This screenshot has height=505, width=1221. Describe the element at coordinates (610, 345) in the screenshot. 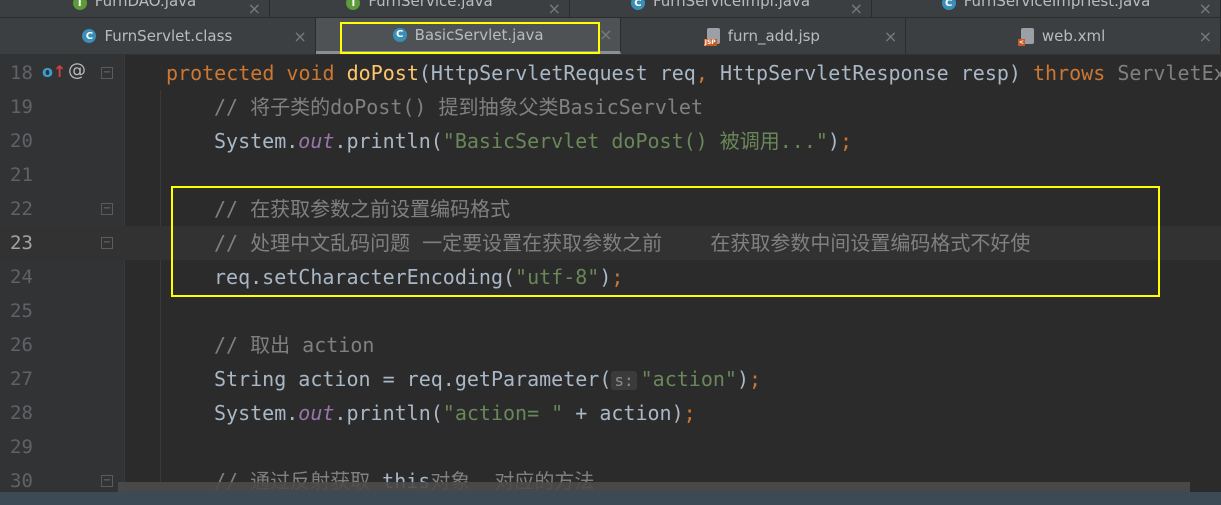

I see `code-line: 26 // 取出 action` at that location.